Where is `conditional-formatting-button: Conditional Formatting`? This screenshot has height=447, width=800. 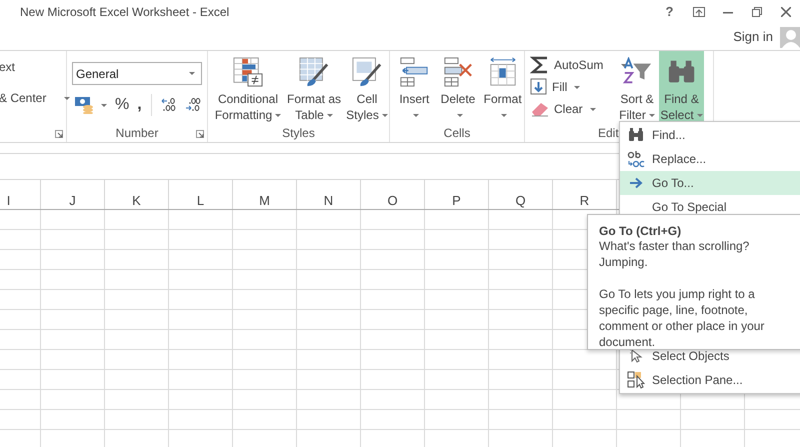
conditional-formatting-button: Conditional Formatting is located at coordinates (248, 87).